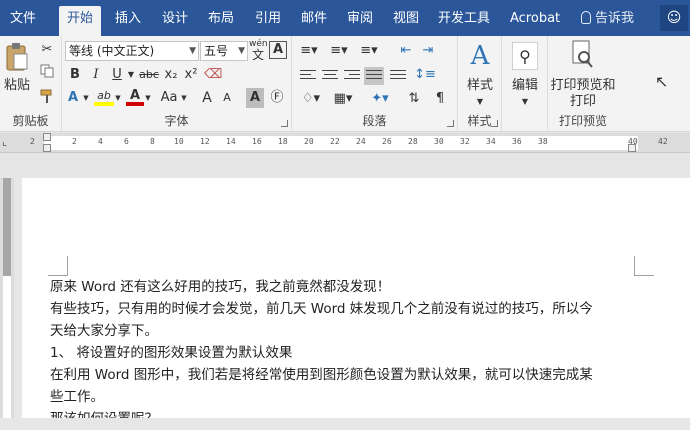 Image resolution: width=690 pixels, height=430 pixels. What do you see at coordinates (175, 22) in the screenshot?
I see `tab-design: 设计` at bounding box center [175, 22].